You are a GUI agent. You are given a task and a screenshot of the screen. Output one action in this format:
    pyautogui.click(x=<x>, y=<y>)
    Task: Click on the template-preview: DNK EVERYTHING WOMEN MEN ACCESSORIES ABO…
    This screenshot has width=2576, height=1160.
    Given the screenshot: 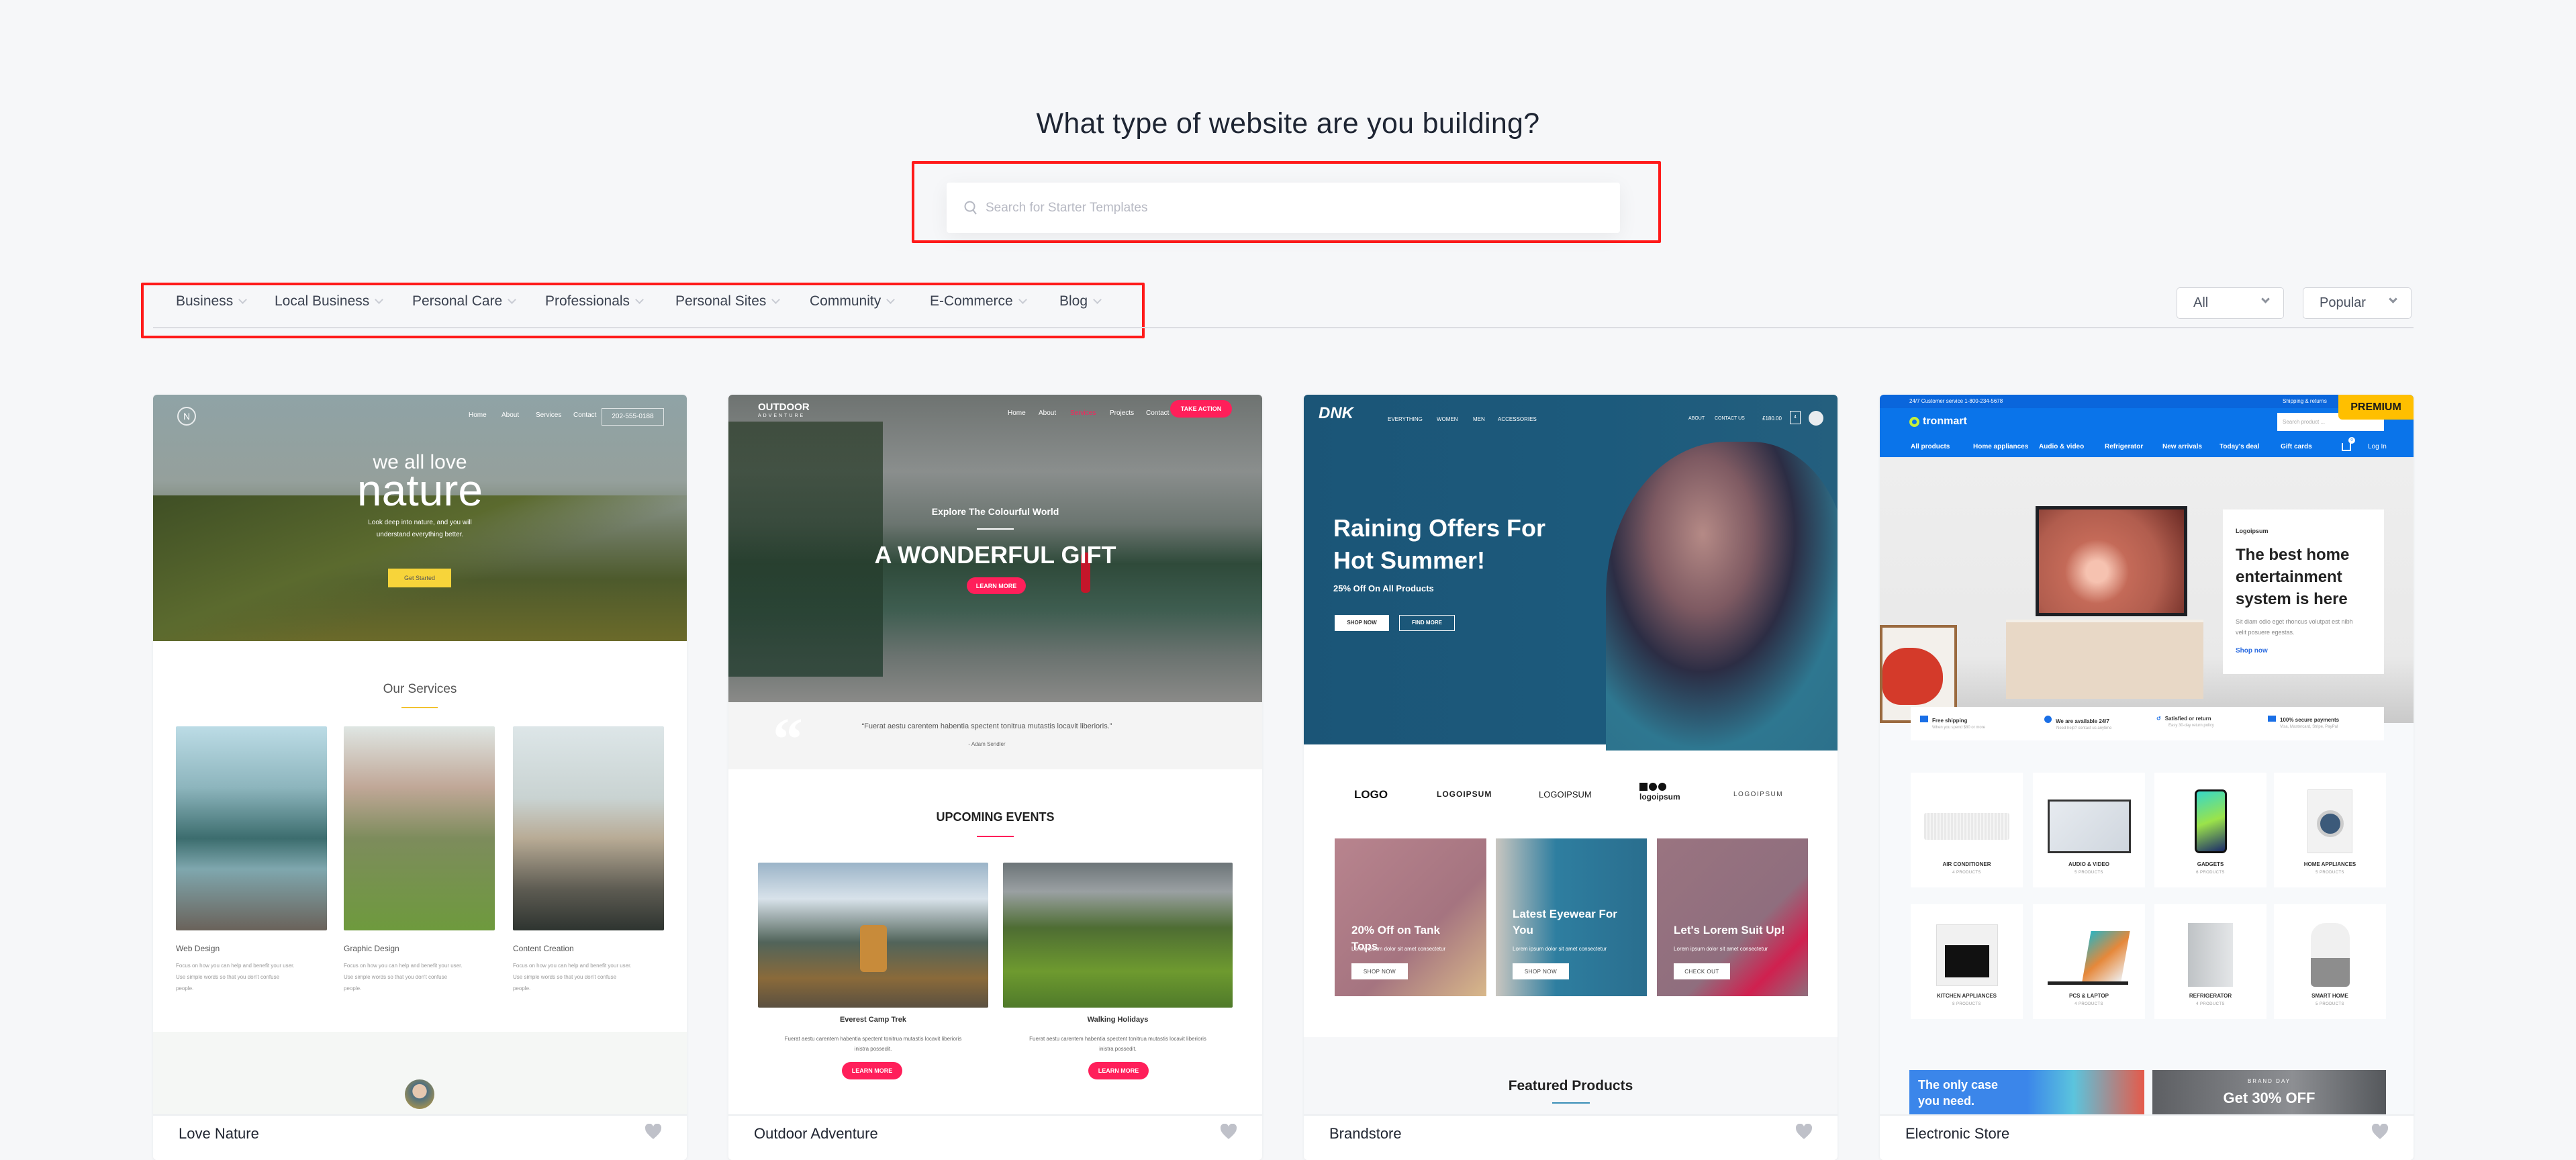 What is the action you would take?
    pyautogui.click(x=1571, y=754)
    